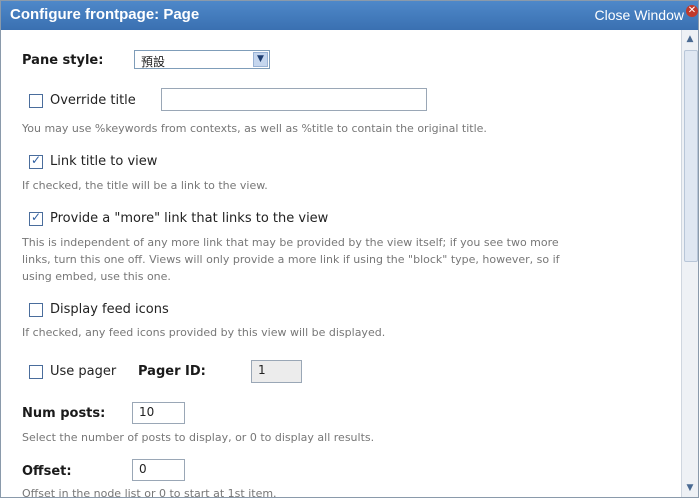  What do you see at coordinates (691, 156) in the screenshot?
I see `scrollbar-thumb` at bounding box center [691, 156].